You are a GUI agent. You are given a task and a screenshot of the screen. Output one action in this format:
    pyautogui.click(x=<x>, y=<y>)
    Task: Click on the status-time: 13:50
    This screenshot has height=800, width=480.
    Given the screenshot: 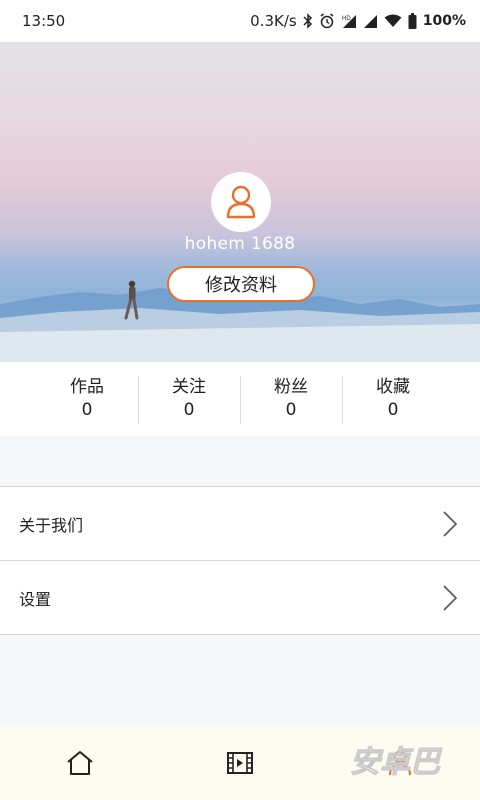 What is the action you would take?
    pyautogui.click(x=44, y=21)
    